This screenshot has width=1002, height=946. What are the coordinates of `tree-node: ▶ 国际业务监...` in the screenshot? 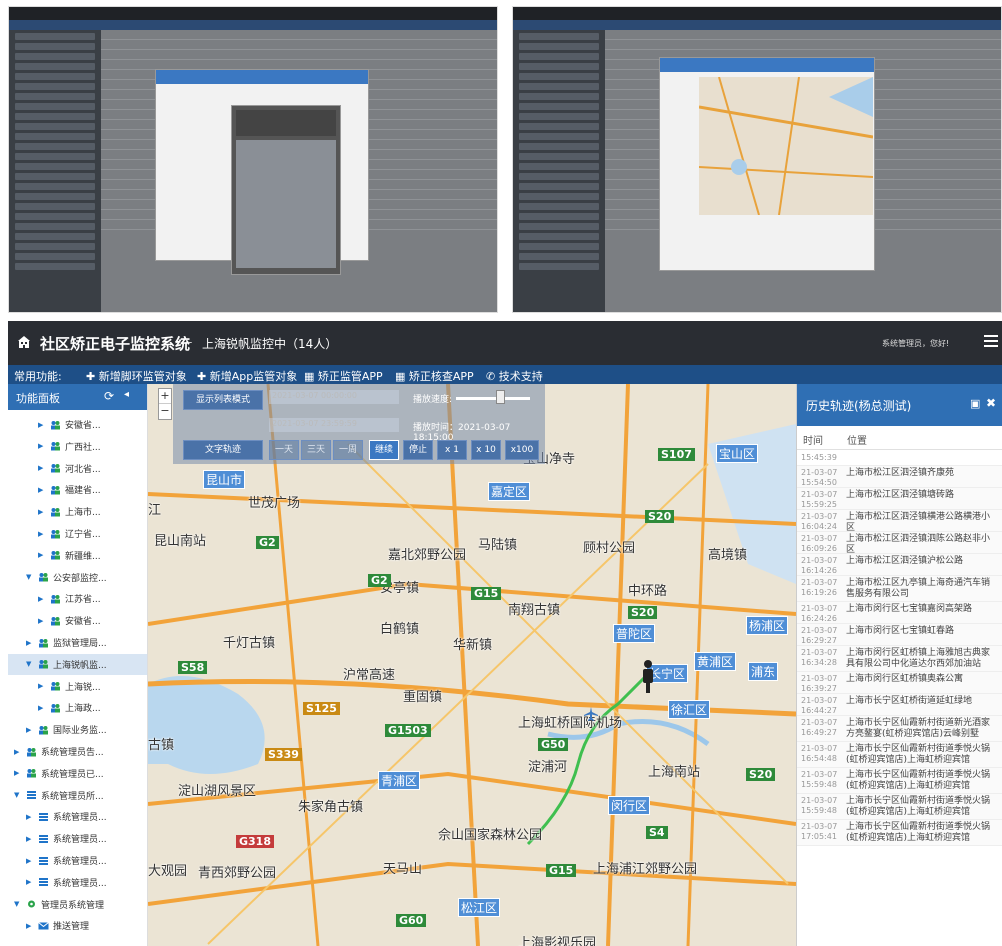 It's located at (77, 729).